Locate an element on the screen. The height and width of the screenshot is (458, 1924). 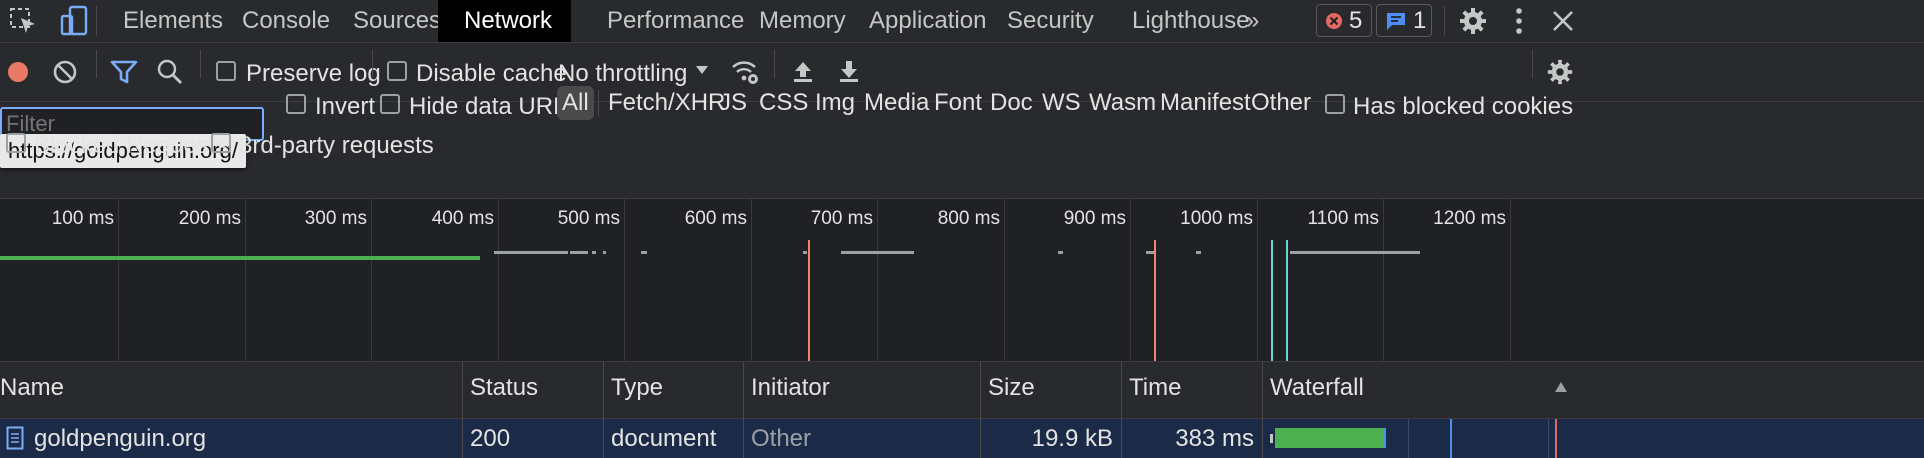
close-devtools-icon is located at coordinates (1563, 21).